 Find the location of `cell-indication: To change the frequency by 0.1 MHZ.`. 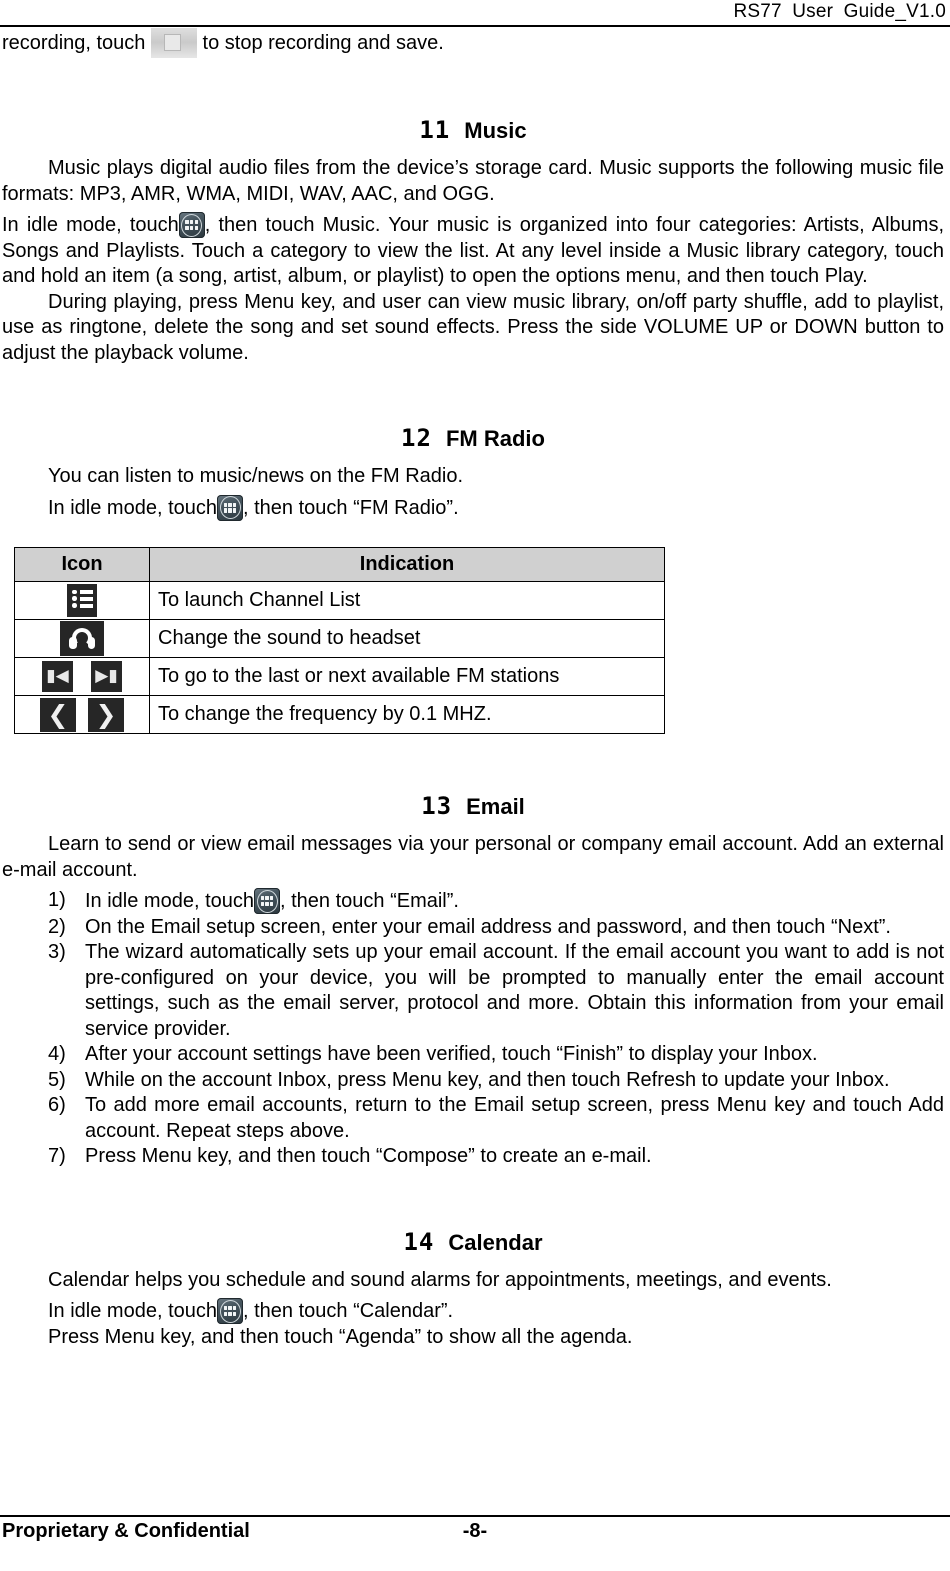

cell-indication: To change the frequency by 0.1 MHZ. is located at coordinates (407, 714).